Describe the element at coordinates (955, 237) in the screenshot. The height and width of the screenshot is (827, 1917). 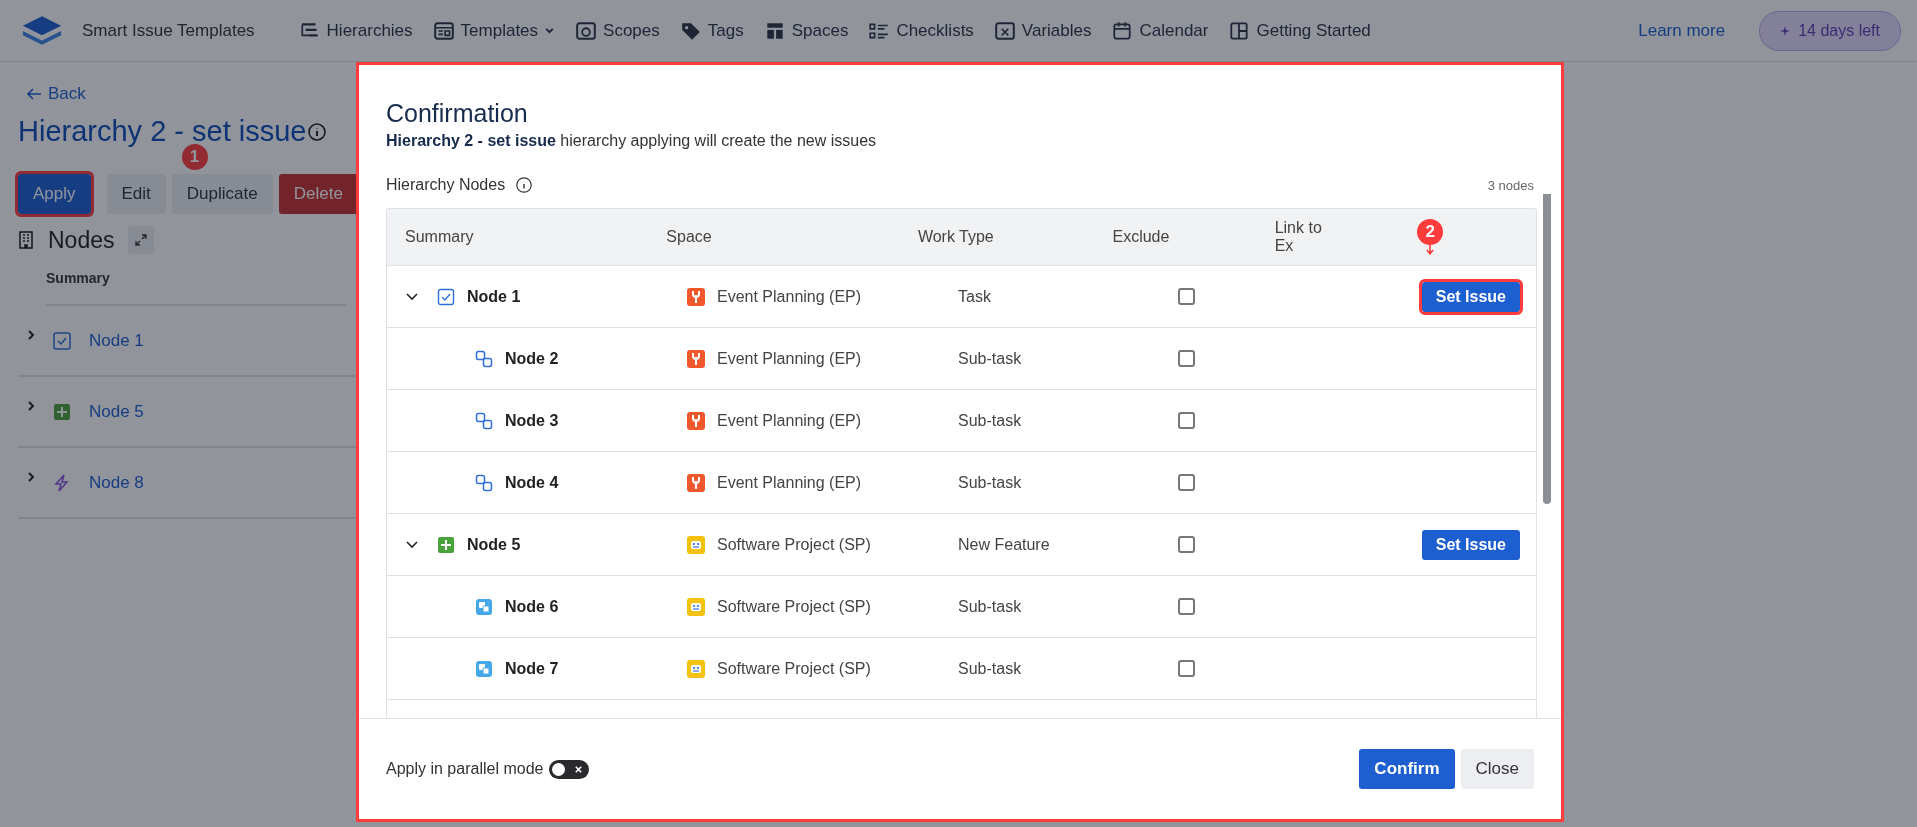
I see `column-header: Work Type` at that location.